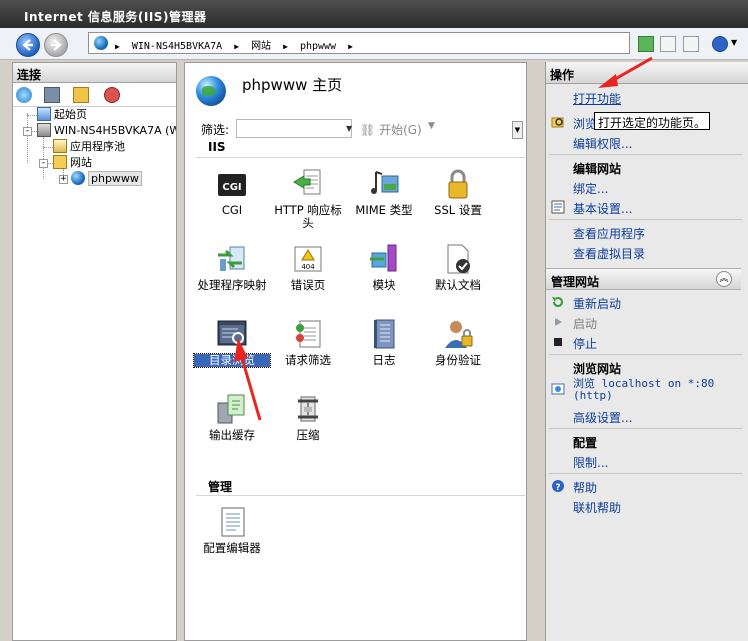 This screenshot has height=641, width=748. Describe the element at coordinates (292, 85) in the screenshot. I see `page-title: phpwww 主页` at that location.